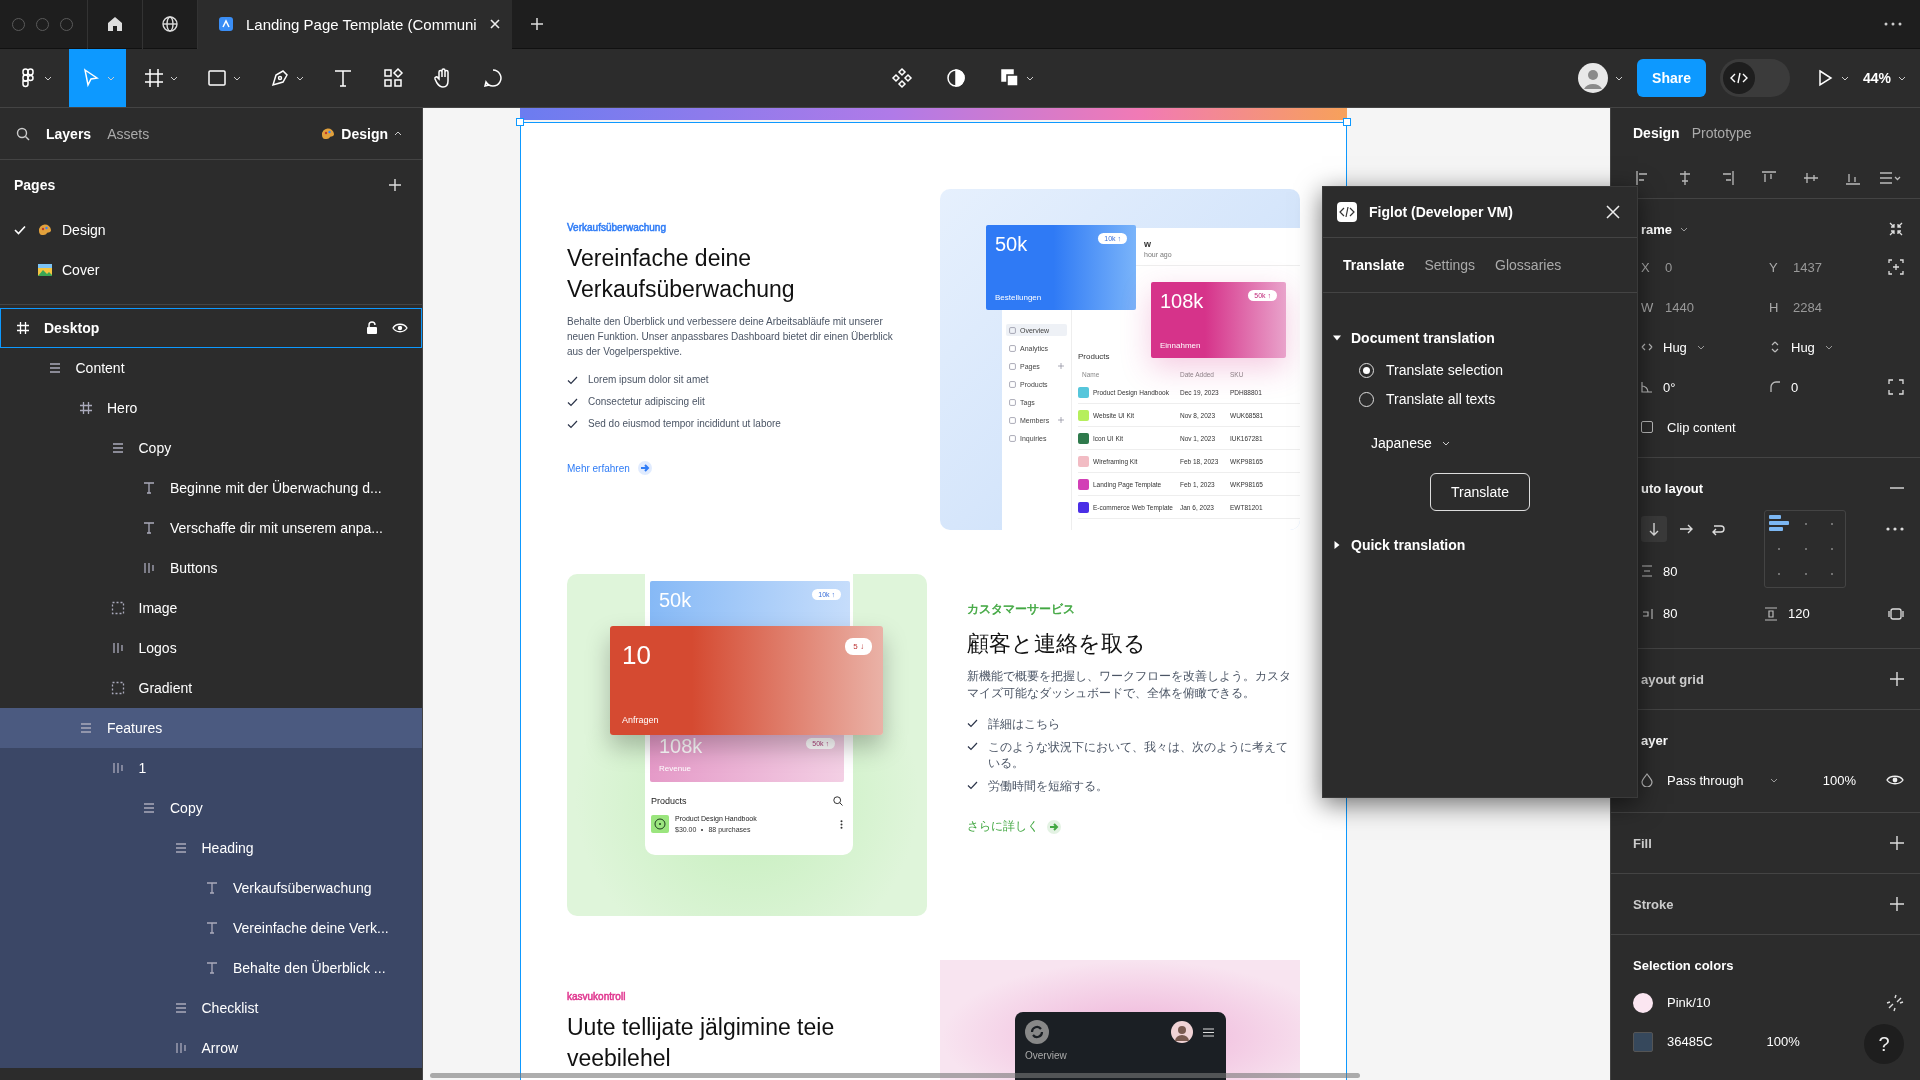 The width and height of the screenshot is (1920, 1080). I want to click on layer-row: Features, so click(211, 728).